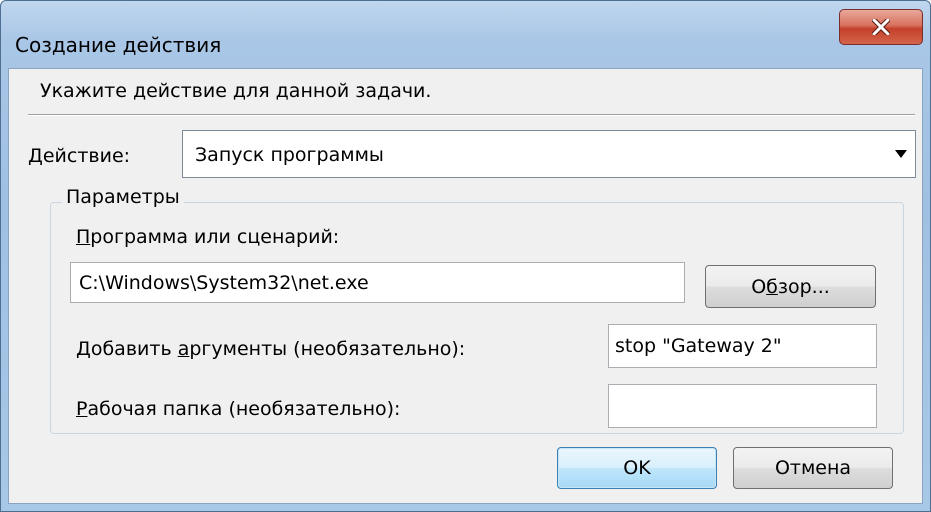  I want to click on arguments-input, so click(742, 346).